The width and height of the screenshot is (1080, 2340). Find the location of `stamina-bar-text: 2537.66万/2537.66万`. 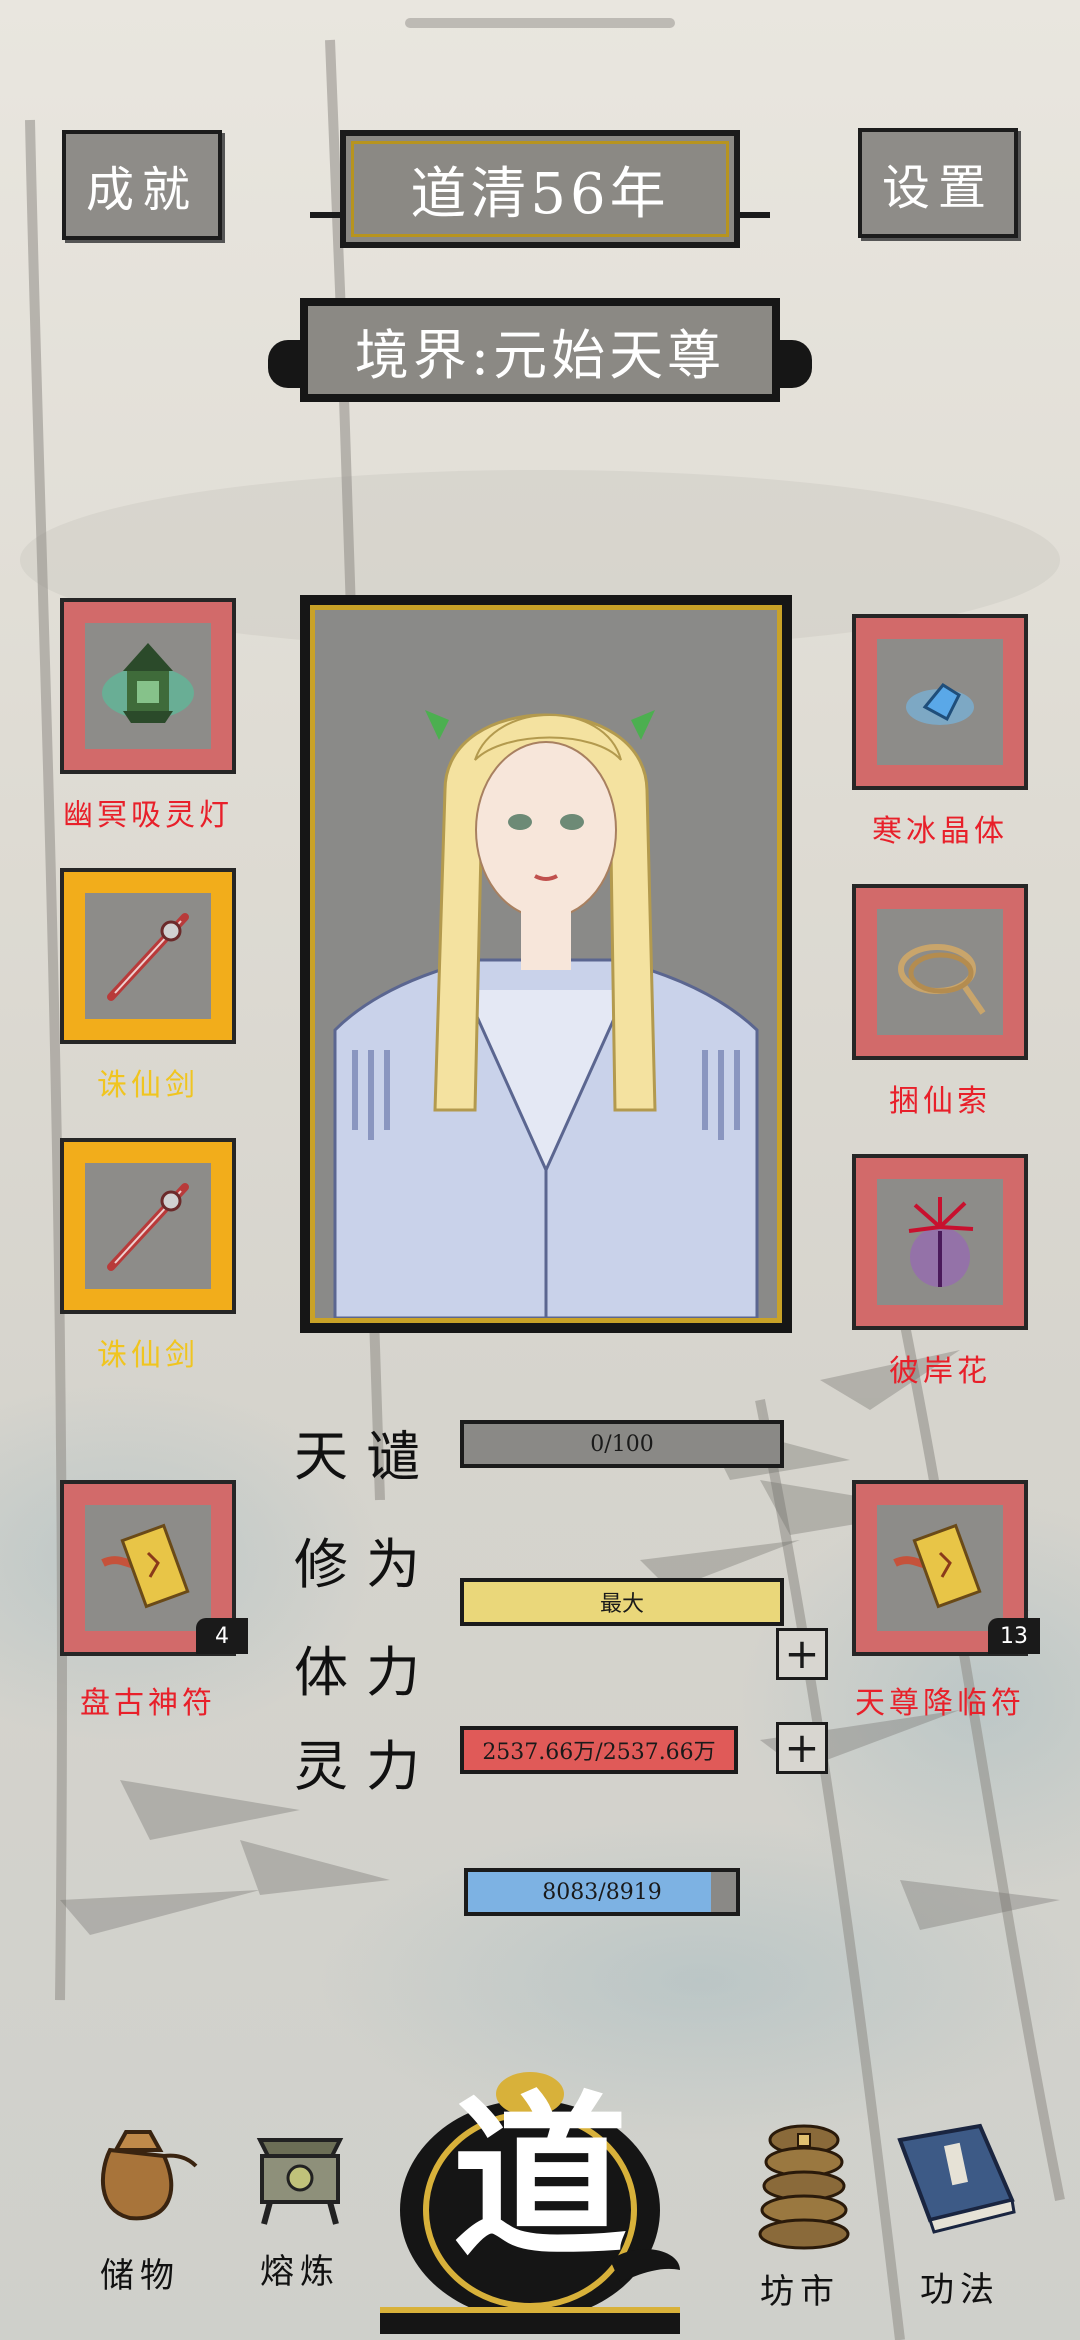

stamina-bar-text: 2537.66万/2537.66万 is located at coordinates (599, 1752).